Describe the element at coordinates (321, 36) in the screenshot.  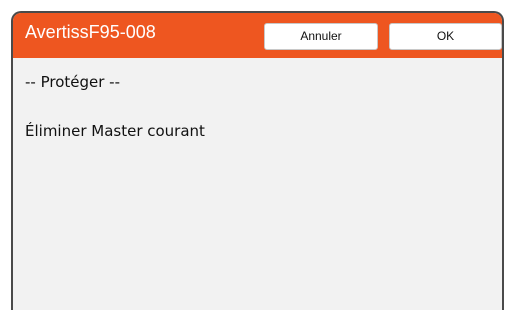
I see `cancel-button: Annuler` at that location.